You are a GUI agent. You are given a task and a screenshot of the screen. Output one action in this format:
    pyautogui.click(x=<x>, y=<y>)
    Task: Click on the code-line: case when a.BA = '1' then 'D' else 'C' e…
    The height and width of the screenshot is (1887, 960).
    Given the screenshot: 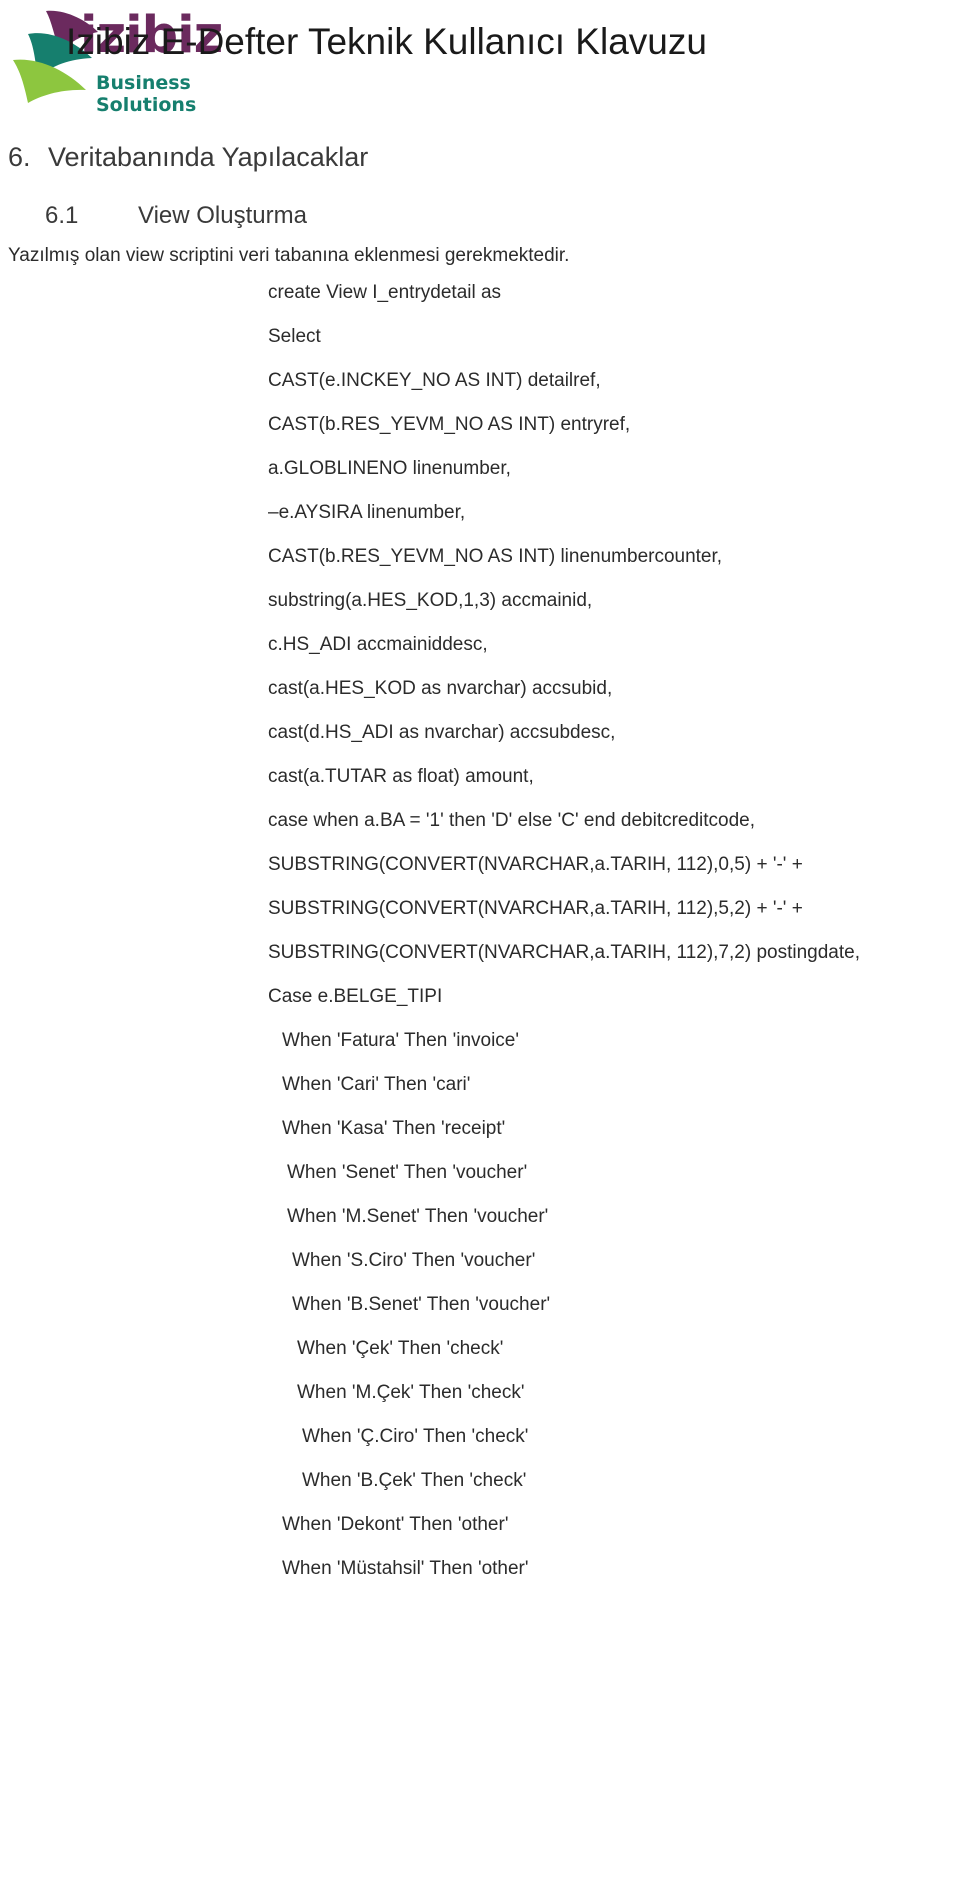 What is the action you would take?
    pyautogui.click(x=480, y=831)
    